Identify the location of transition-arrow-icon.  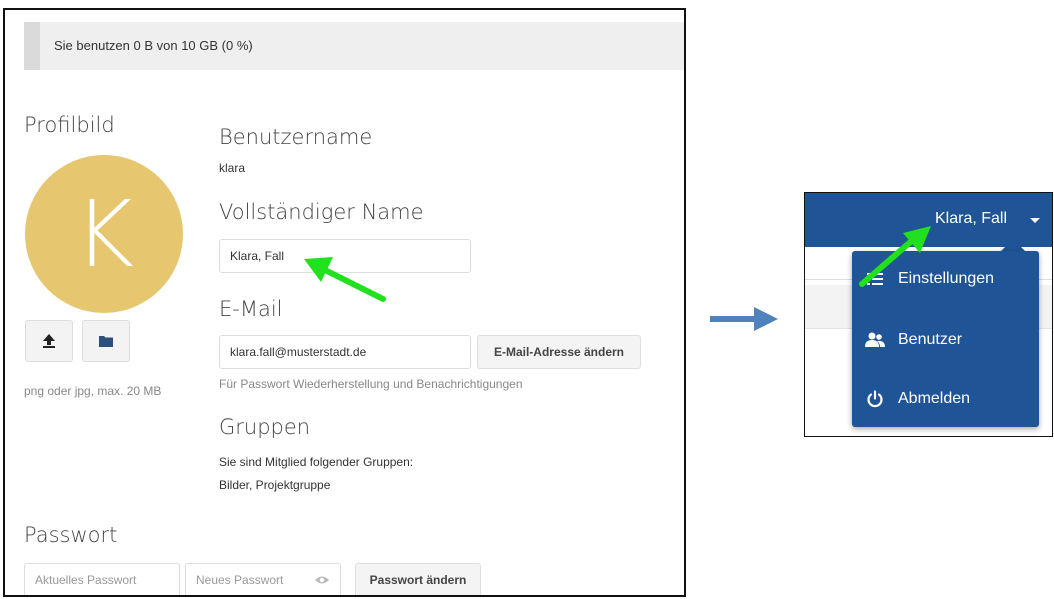
(744, 319).